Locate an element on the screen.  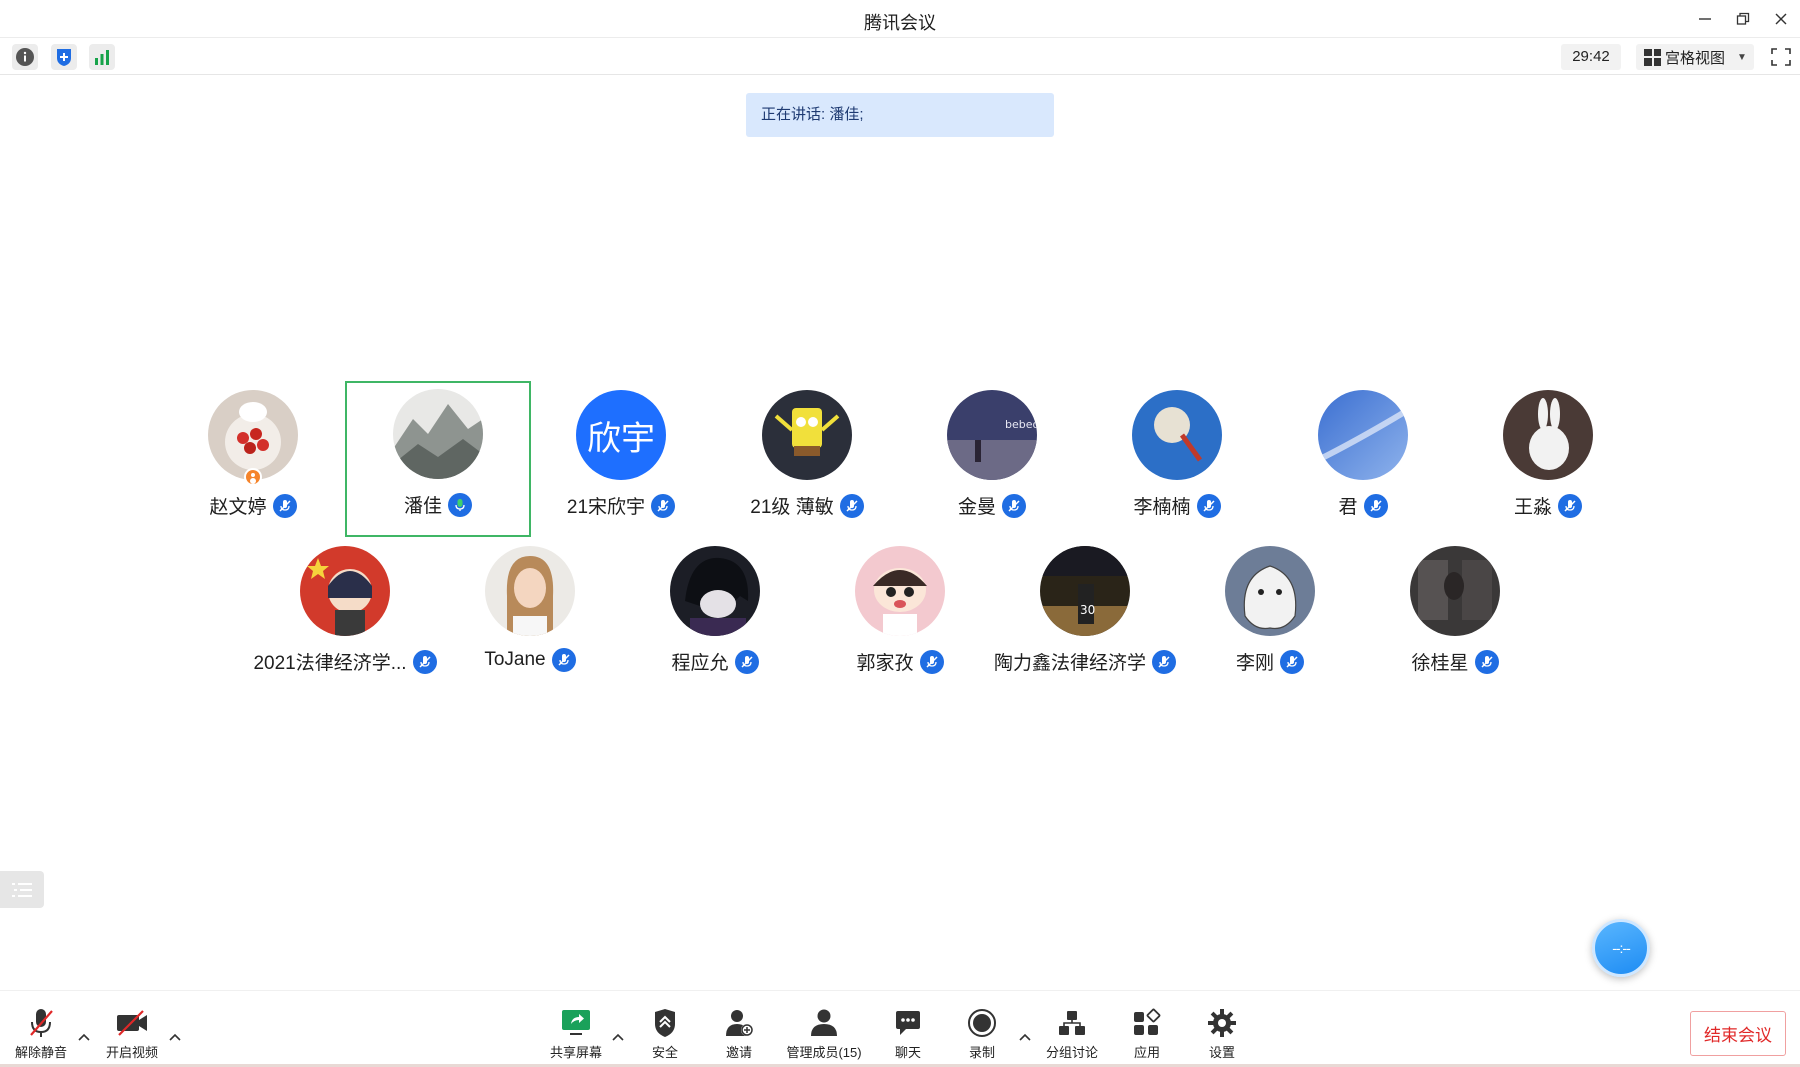
participant-tile: 21级 薄敏 is located at coordinates (807, 460).